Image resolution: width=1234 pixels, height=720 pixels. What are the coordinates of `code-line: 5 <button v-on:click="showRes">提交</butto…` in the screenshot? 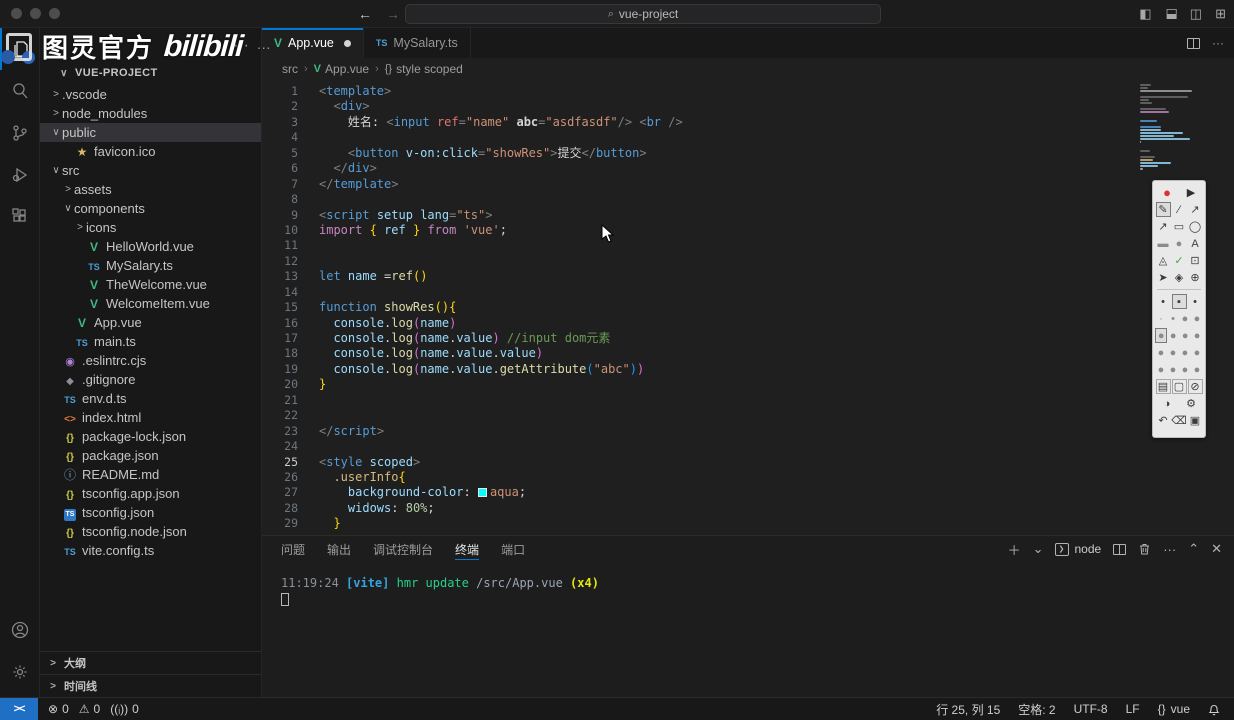 It's located at (748, 153).